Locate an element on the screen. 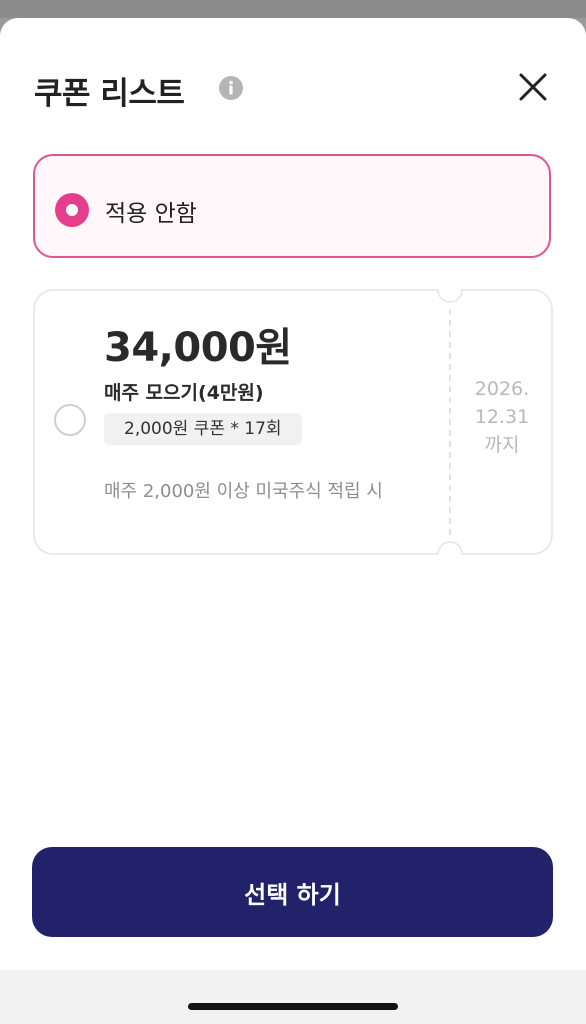  dimmed-backdrop is located at coordinates (293, 9).